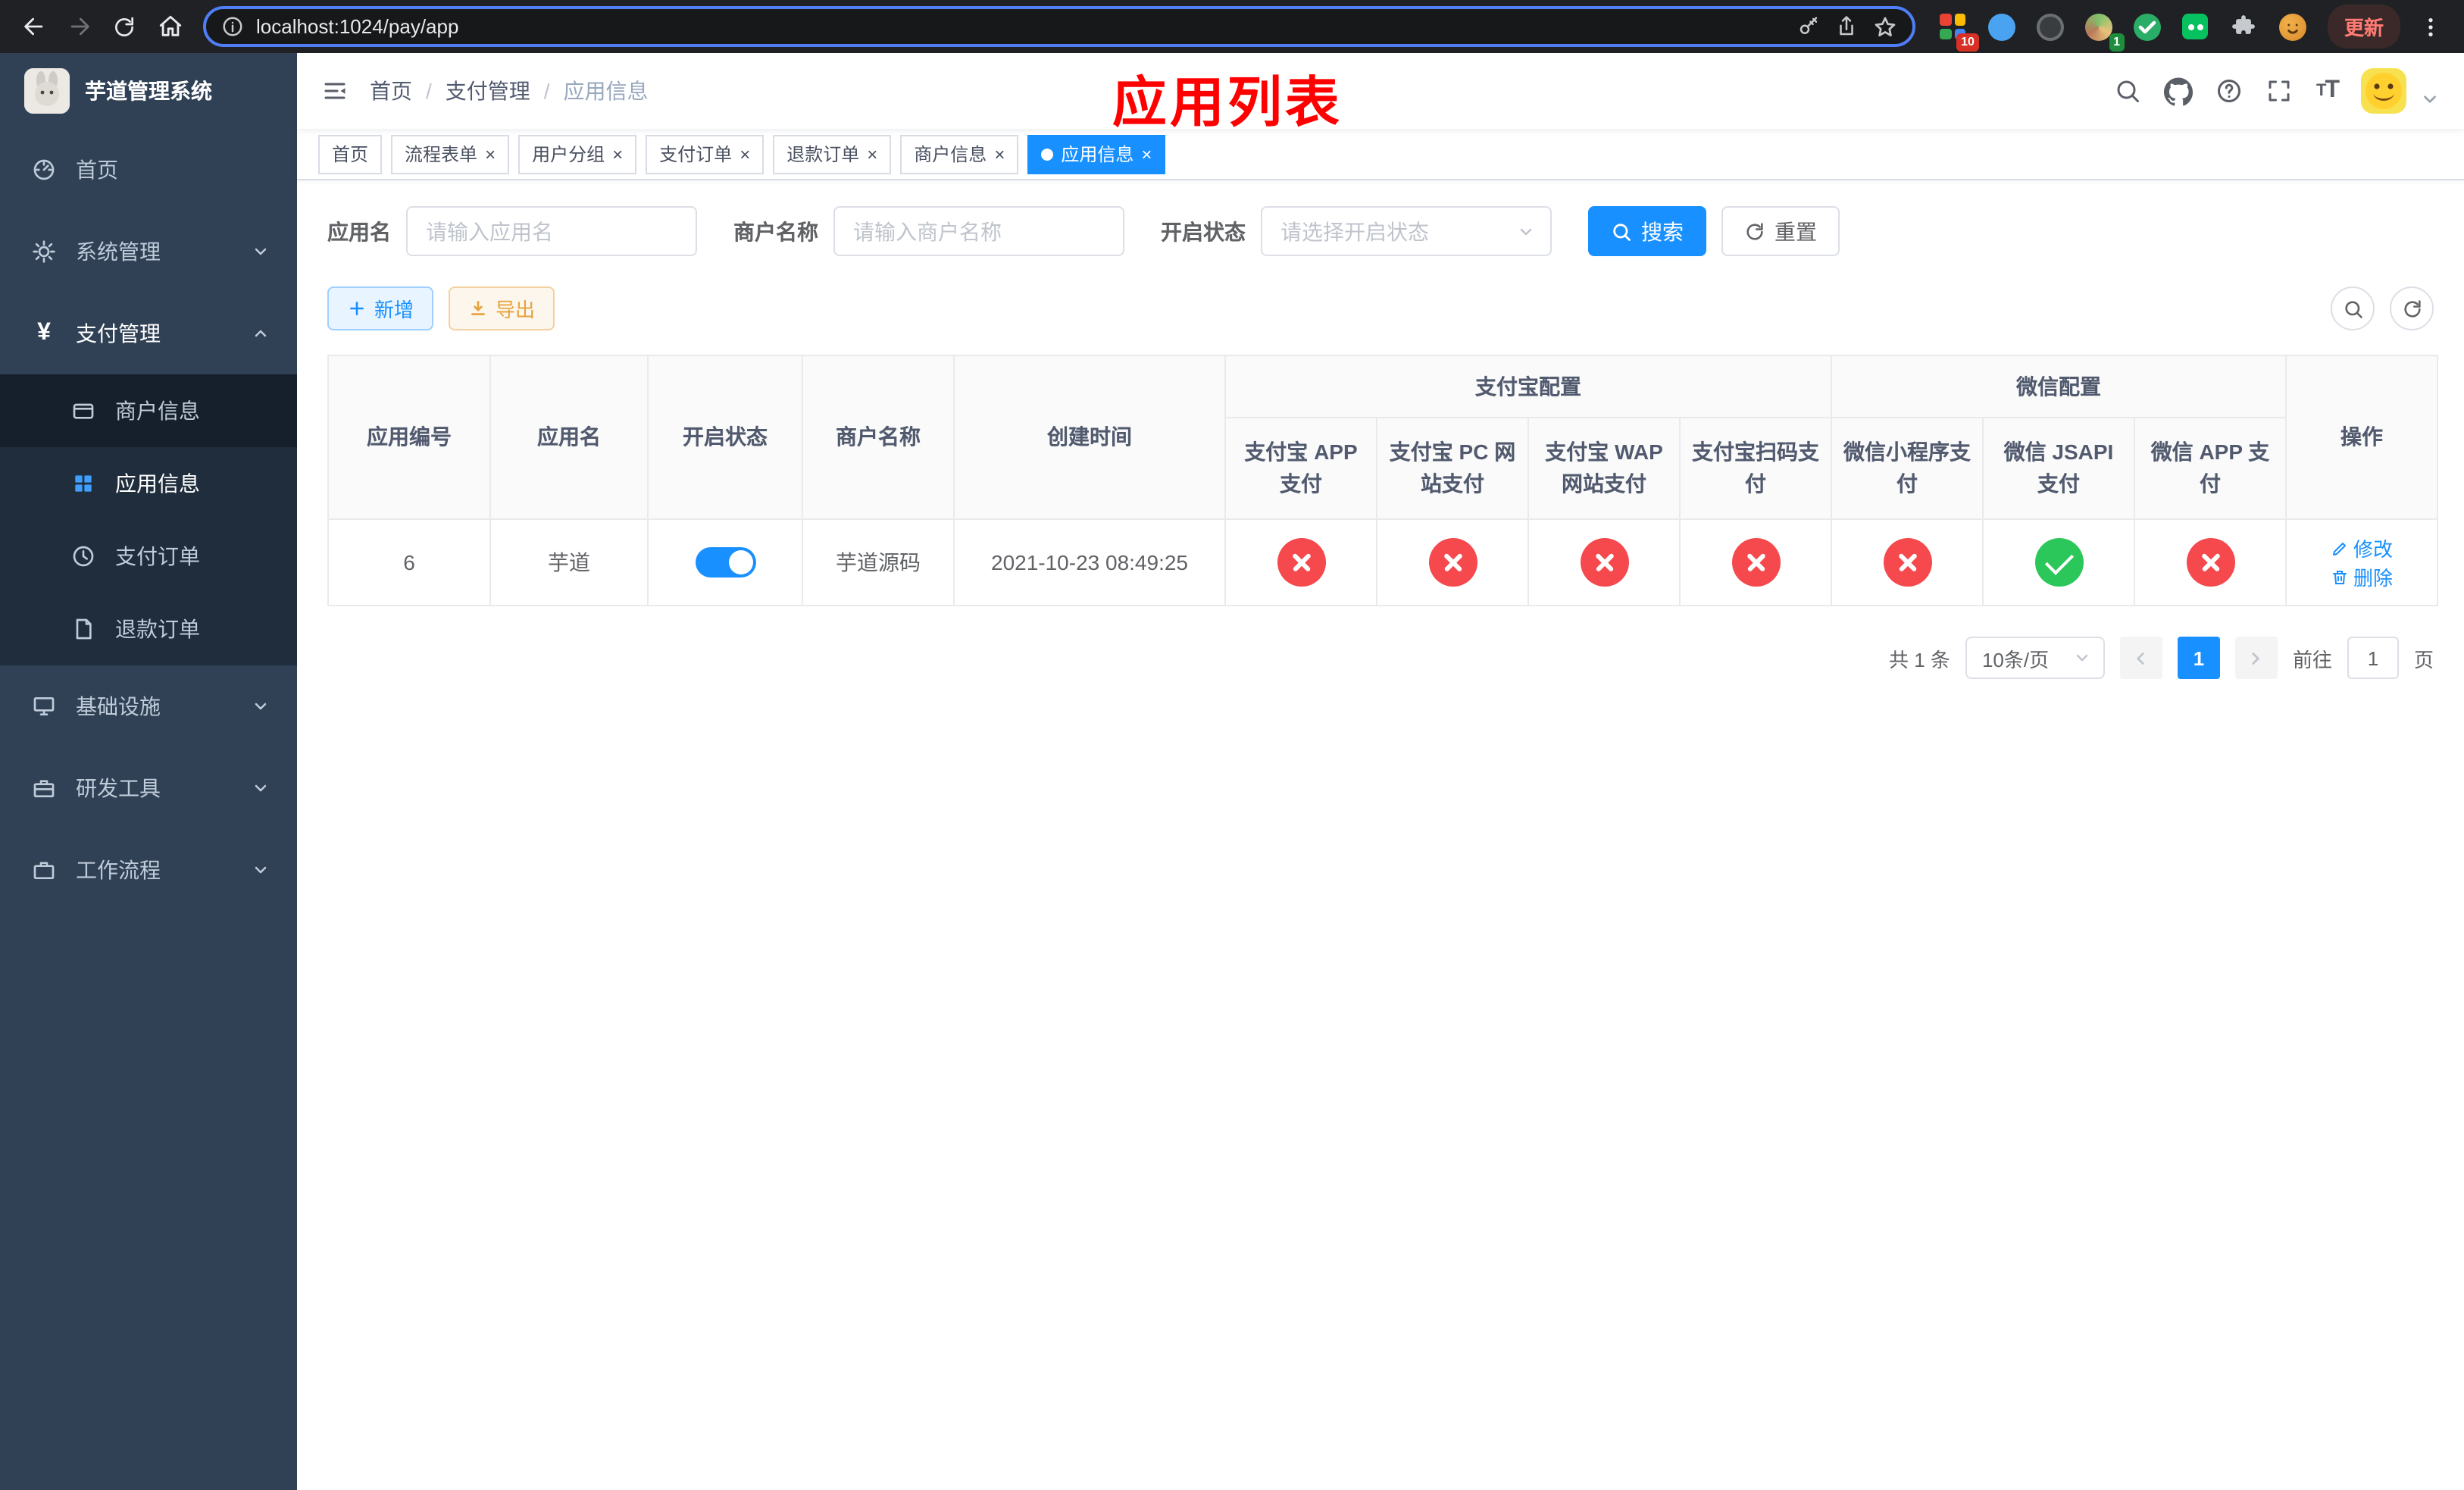  What do you see at coordinates (2353, 308) in the screenshot?
I see `toggle-search-button` at bounding box center [2353, 308].